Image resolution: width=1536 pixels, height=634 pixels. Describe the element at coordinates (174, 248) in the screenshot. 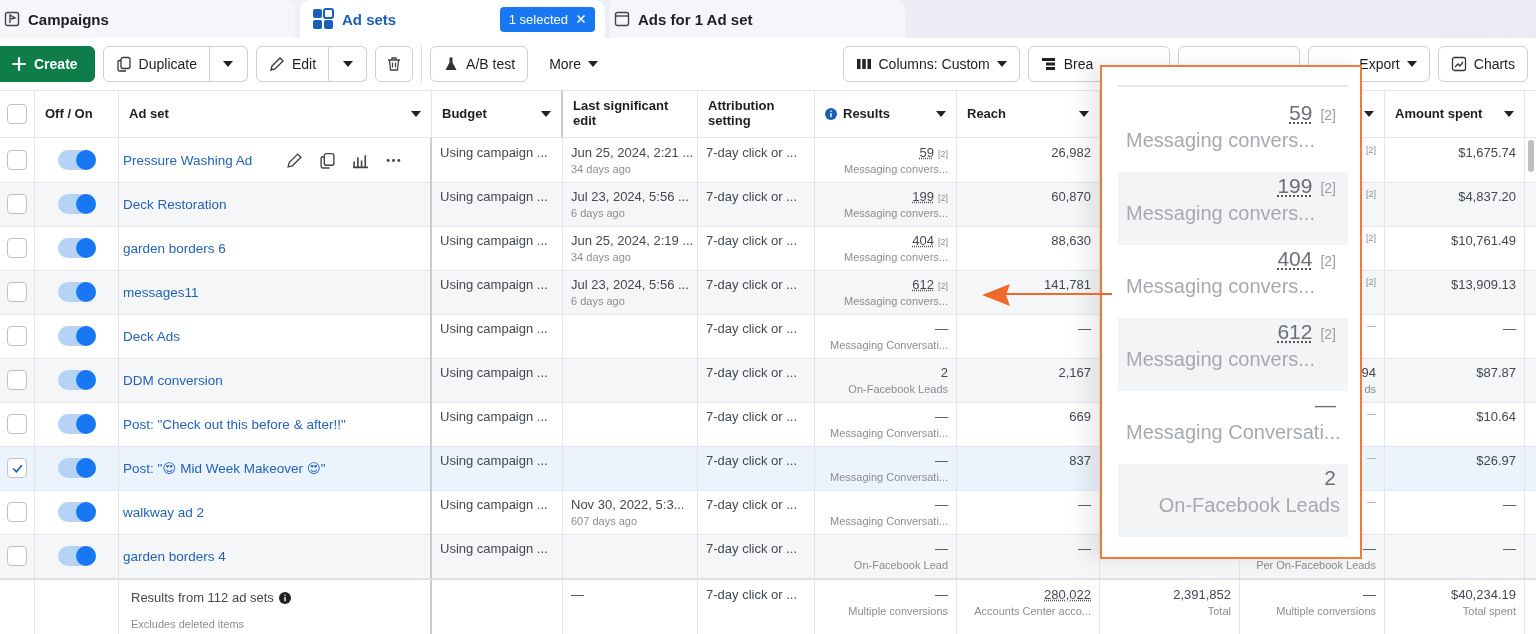

I see `ad-set-name: garden borders 6` at that location.